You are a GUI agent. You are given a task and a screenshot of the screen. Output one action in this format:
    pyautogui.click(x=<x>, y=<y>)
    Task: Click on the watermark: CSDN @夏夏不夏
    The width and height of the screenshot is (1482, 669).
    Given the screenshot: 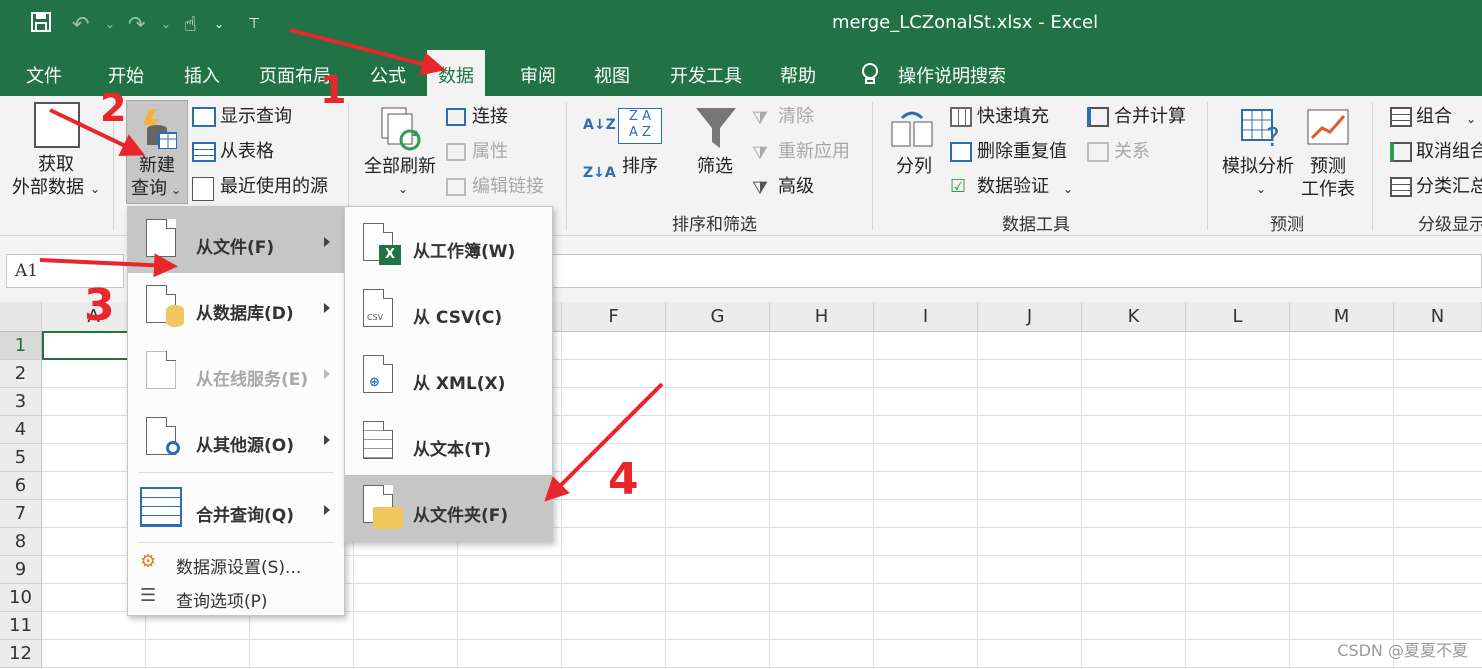 What is the action you would take?
    pyautogui.click(x=1402, y=650)
    